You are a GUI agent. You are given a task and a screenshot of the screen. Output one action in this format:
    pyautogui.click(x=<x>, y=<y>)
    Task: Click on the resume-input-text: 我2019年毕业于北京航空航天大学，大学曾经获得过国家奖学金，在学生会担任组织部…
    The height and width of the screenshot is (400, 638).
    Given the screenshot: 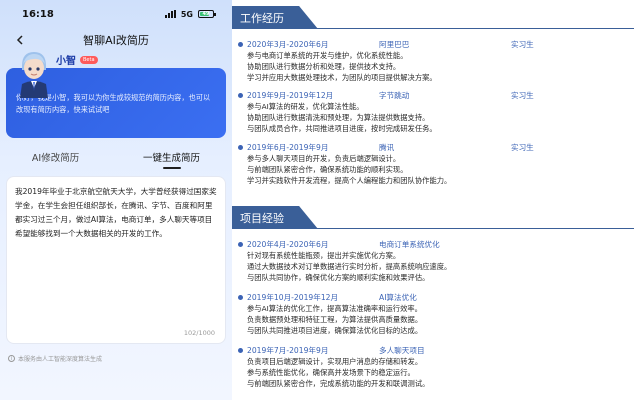 What is the action you would take?
    pyautogui.click(x=116, y=213)
    